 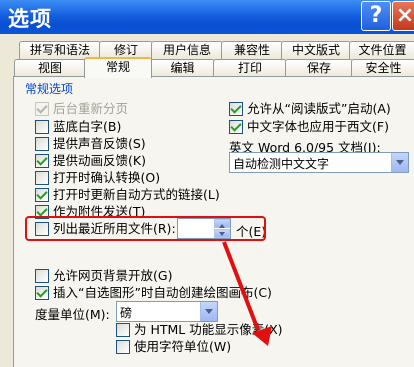 I want to click on annotation-arrow, so click(x=247, y=293).